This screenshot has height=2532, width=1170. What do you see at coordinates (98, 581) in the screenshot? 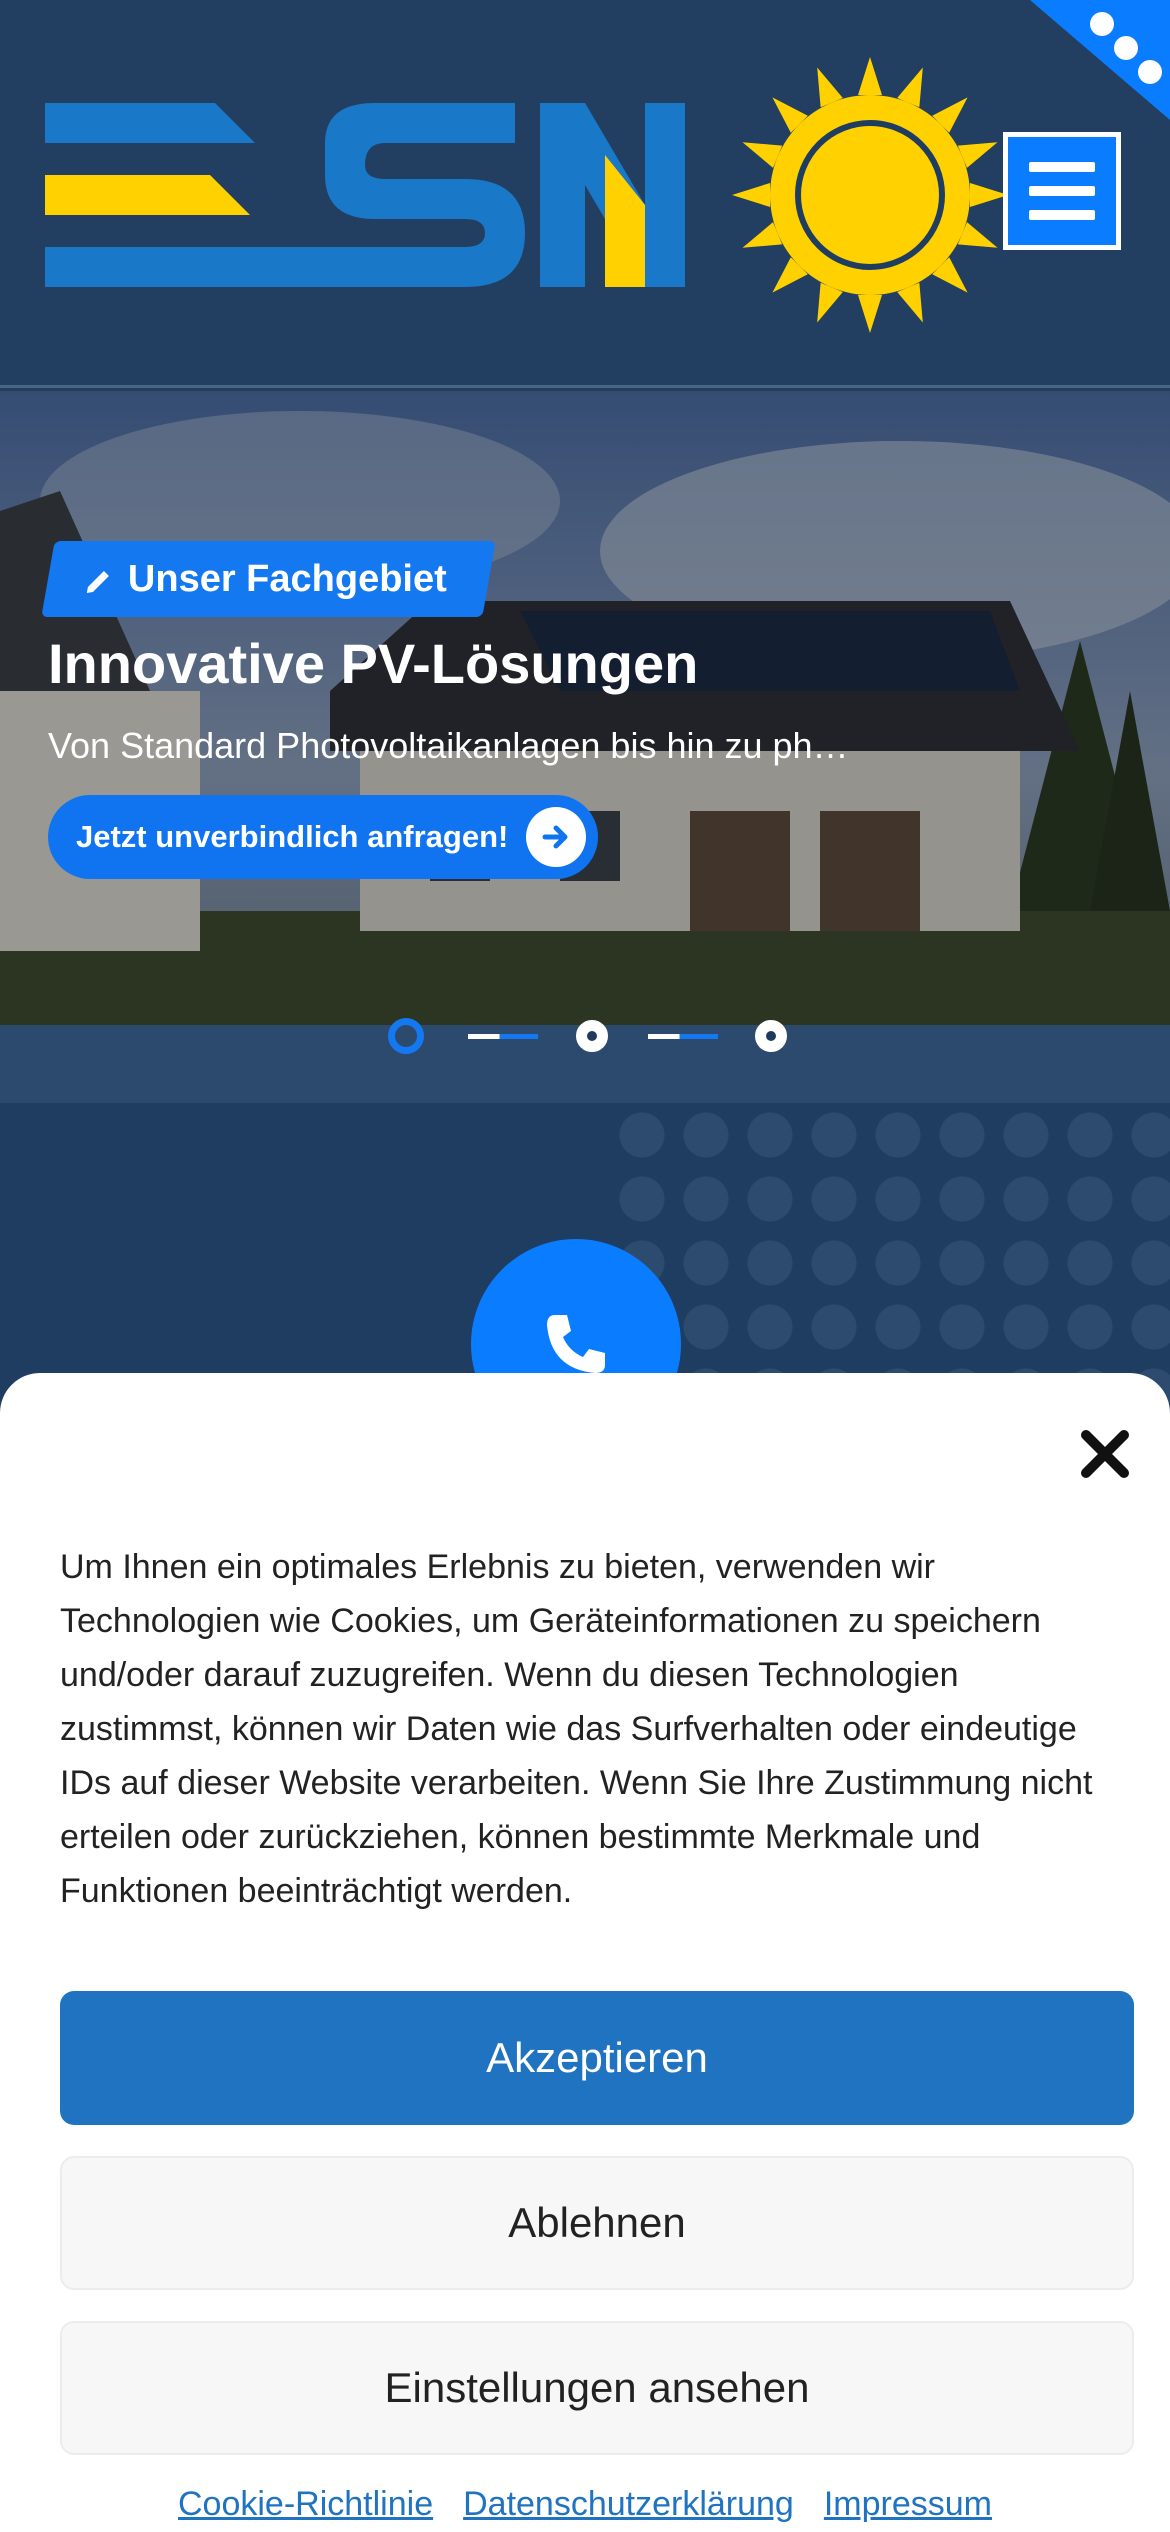
I see `pencil-icon` at bounding box center [98, 581].